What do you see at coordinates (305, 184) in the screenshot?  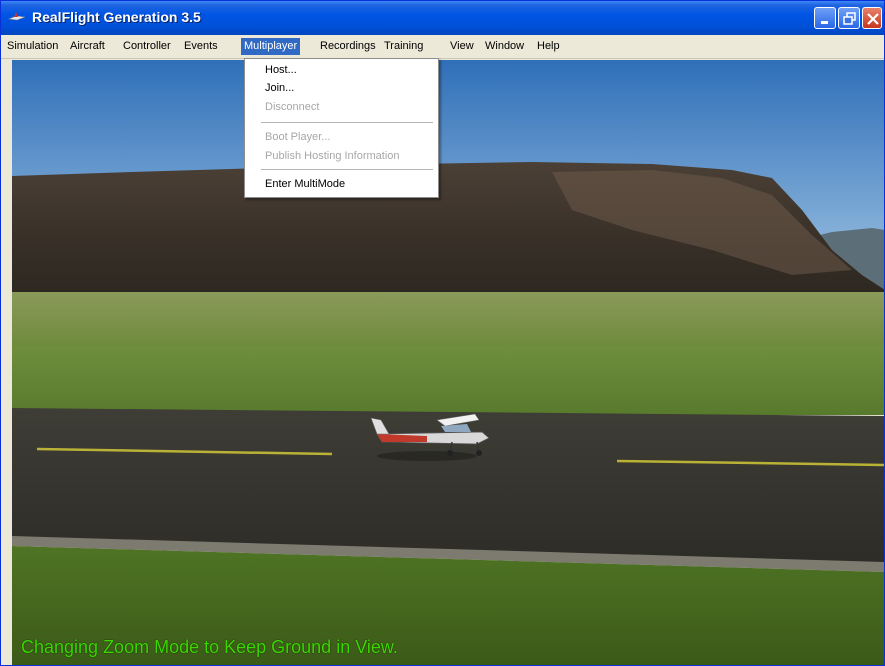 I see `menu-option-enter-multimode: Enter MultiMode` at bounding box center [305, 184].